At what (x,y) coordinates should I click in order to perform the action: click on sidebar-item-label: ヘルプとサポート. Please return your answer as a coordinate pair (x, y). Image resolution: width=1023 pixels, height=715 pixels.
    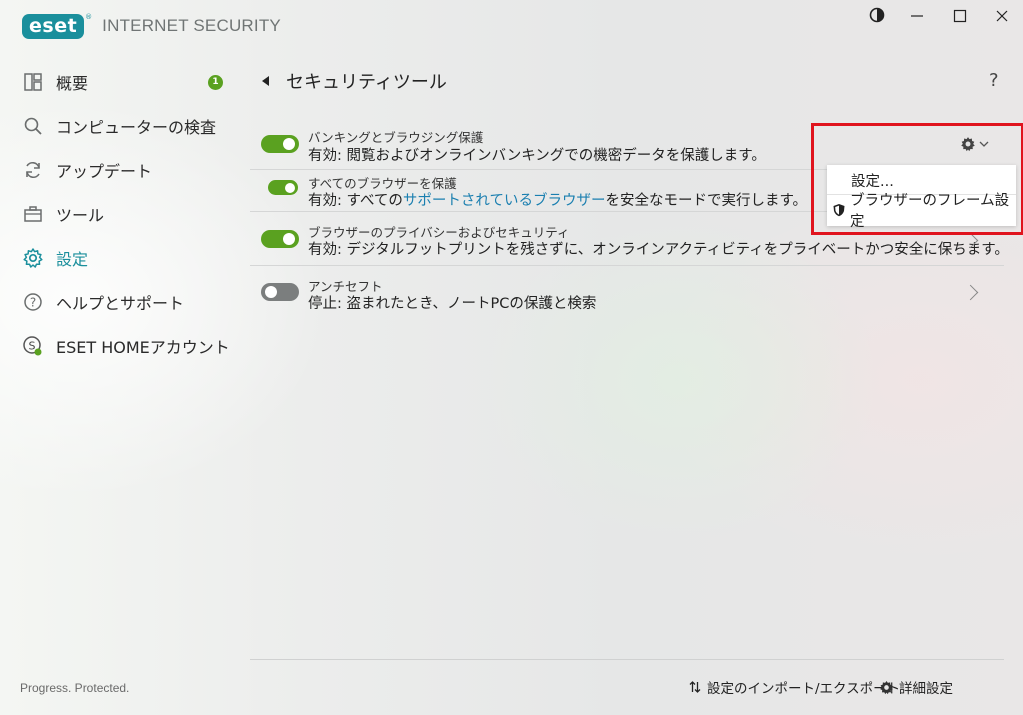
    Looking at the image, I should click on (120, 303).